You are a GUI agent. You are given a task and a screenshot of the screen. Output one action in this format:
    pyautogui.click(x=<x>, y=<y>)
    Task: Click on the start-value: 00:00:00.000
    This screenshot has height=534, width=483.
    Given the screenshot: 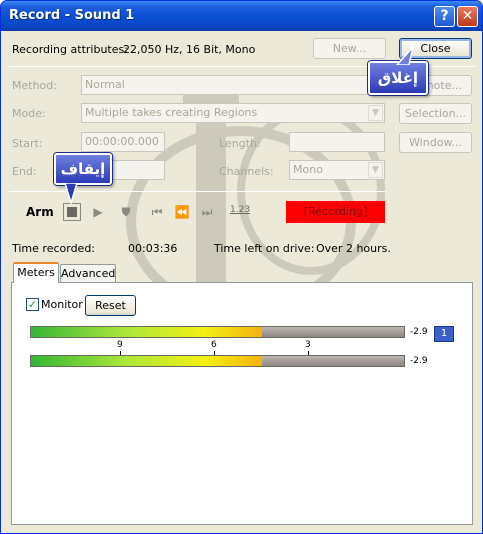 What is the action you would take?
    pyautogui.click(x=122, y=141)
    